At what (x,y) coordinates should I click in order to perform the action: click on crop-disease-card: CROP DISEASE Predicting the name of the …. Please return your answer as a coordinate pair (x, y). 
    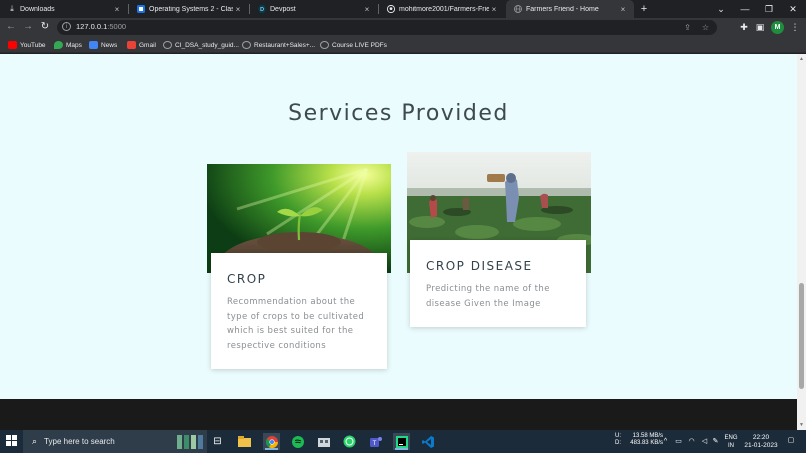
    Looking at the image, I should click on (498, 283).